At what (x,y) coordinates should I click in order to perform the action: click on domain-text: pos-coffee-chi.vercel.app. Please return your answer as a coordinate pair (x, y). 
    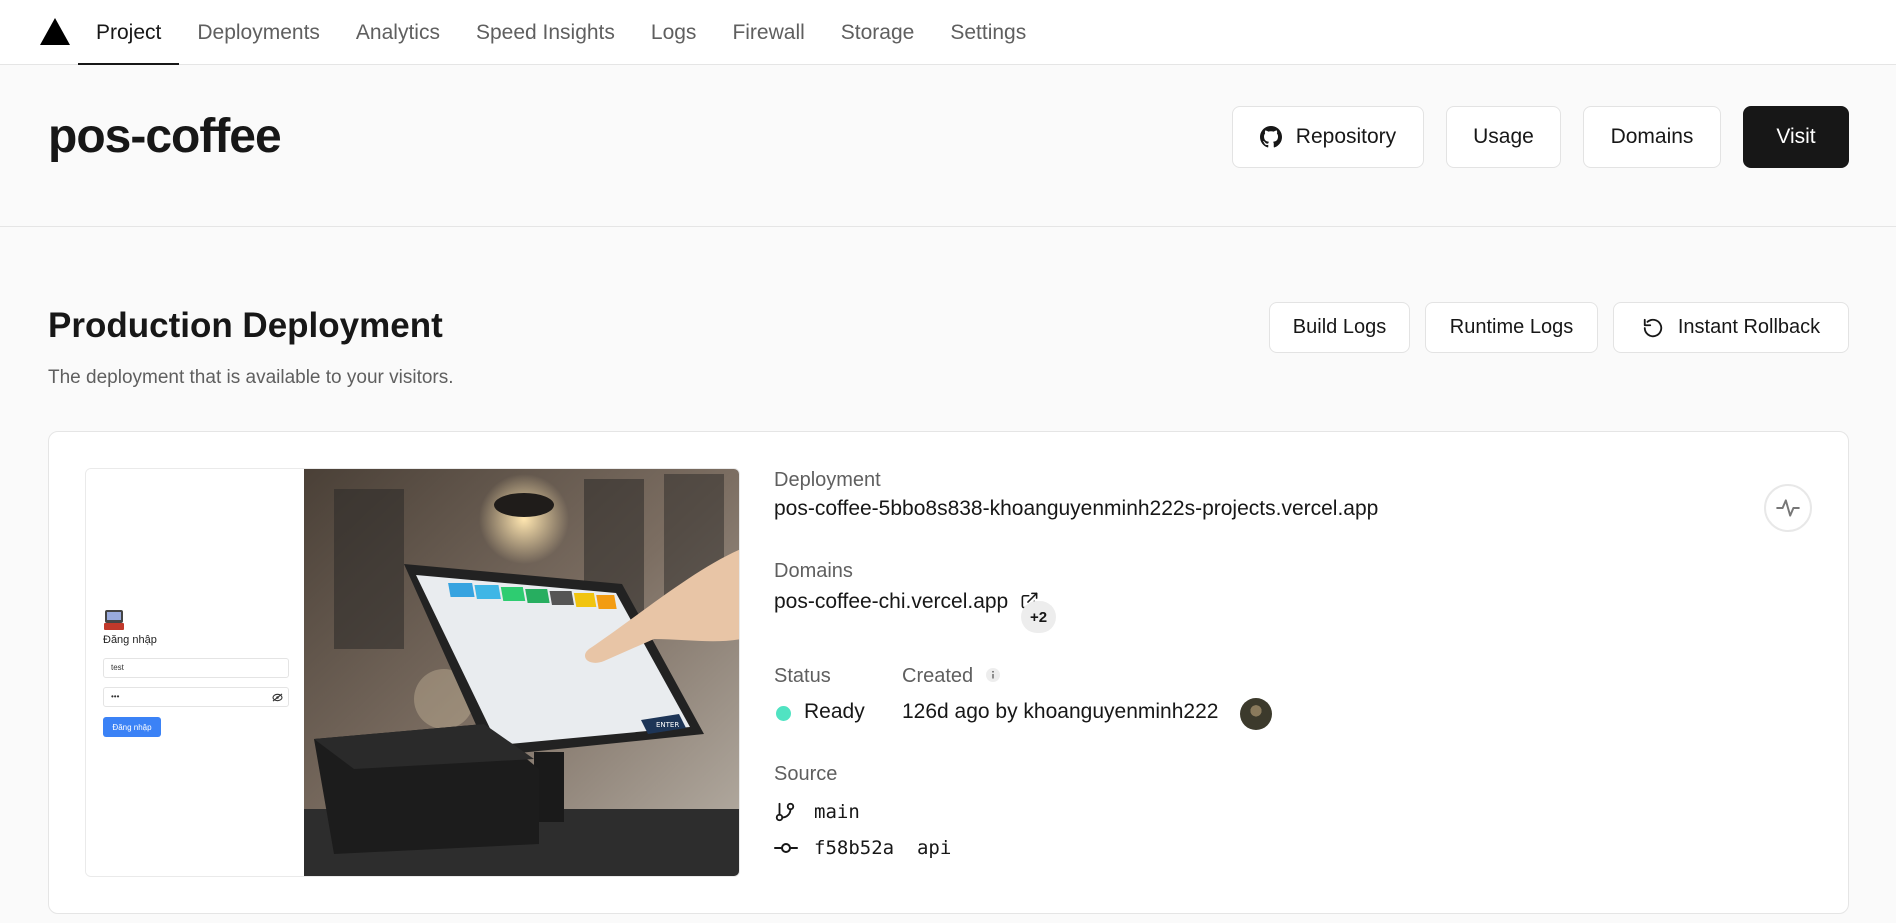
    Looking at the image, I should click on (891, 601).